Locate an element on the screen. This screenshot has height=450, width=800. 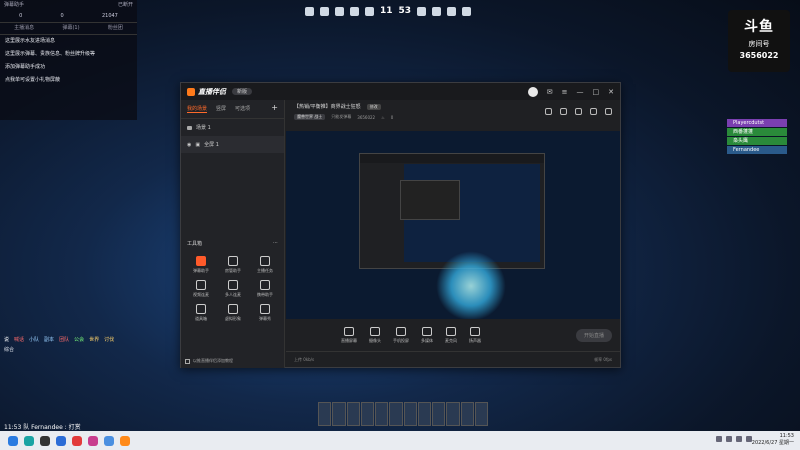
menu-icon: ≡ is located at coordinates (565, 92).